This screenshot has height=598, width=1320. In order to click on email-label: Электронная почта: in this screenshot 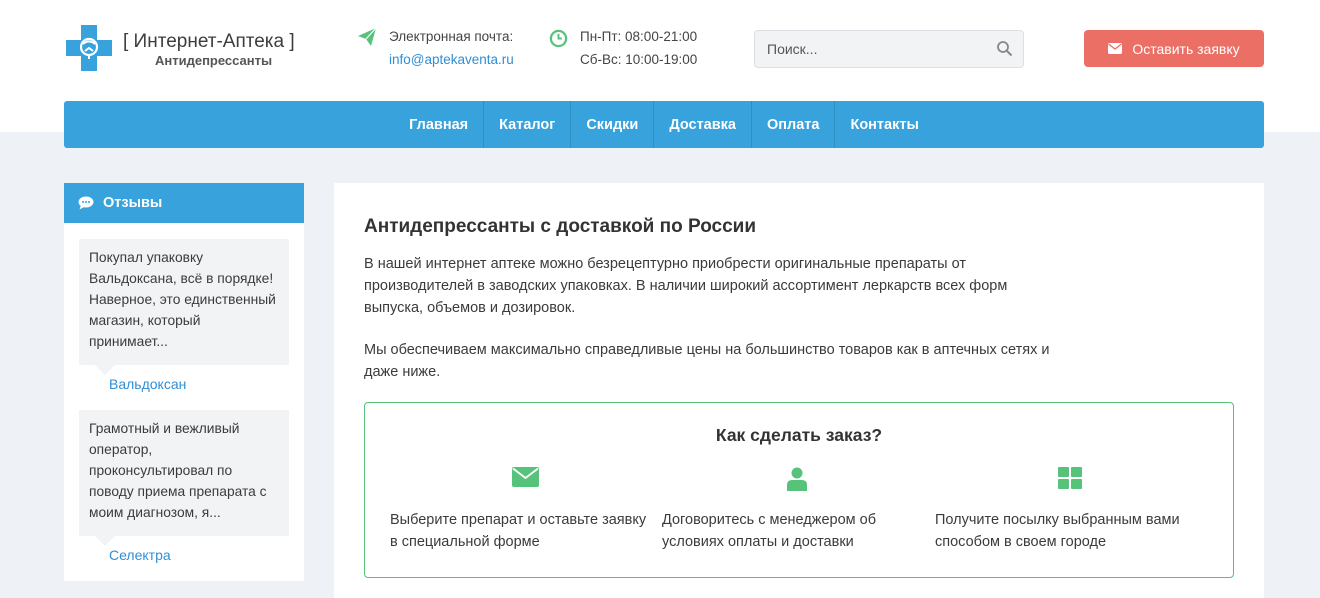, I will do `click(451, 36)`.